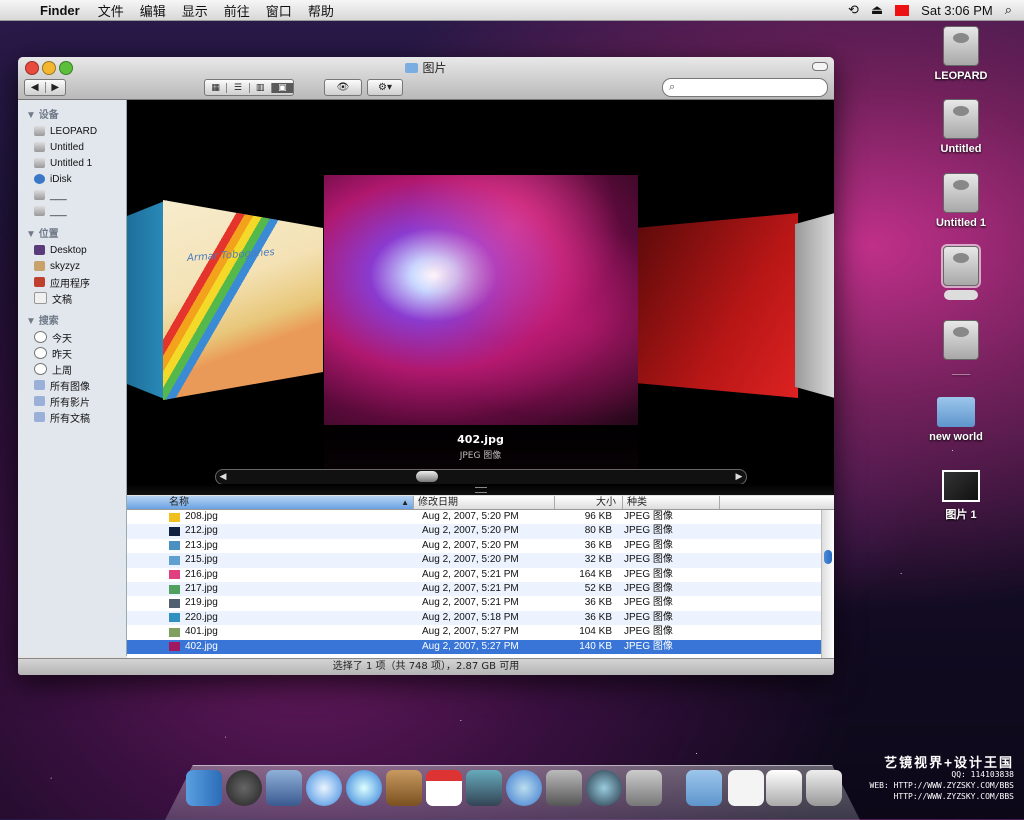 Image resolution: width=1024 pixels, height=820 pixels. What do you see at coordinates (76, 232) in the screenshot?
I see `sidebar-header-places: ▼ 位置` at bounding box center [76, 232].